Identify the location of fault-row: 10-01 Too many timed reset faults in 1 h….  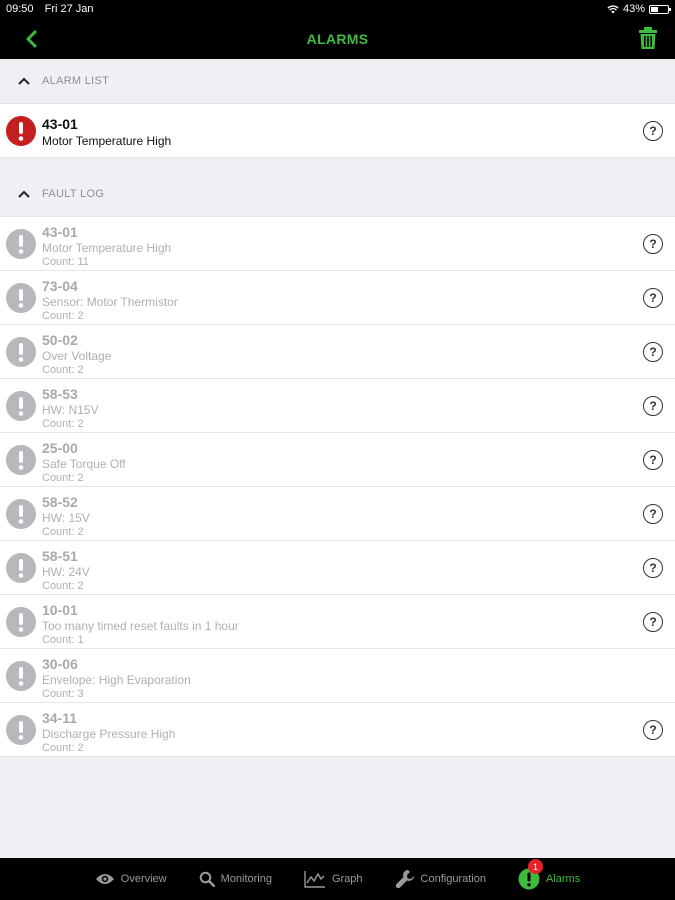
(337, 622).